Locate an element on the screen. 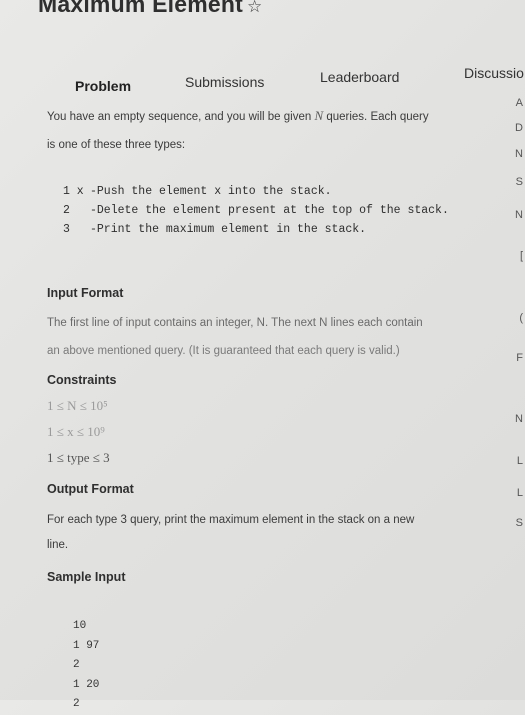 This screenshot has width=525, height=715. output-format-line2: line. is located at coordinates (58, 545).